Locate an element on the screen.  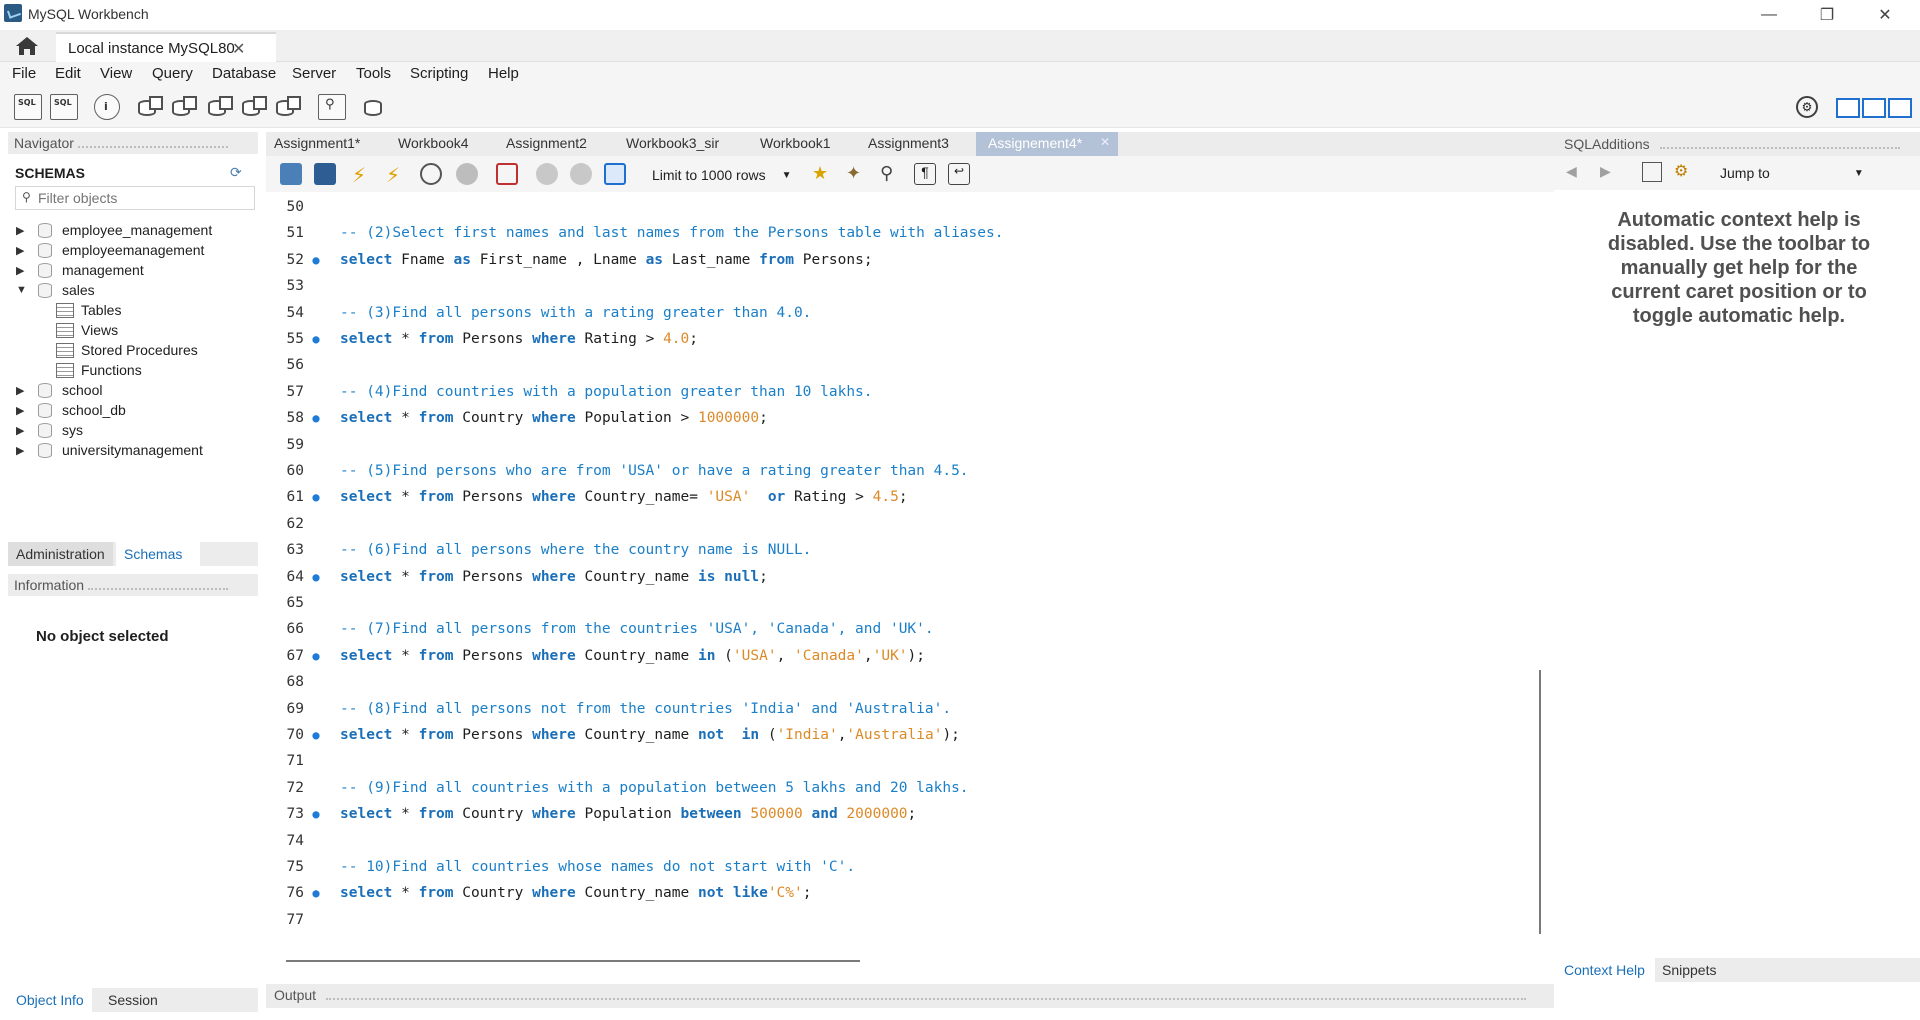
invisible-chars-icon: ¶ is located at coordinates (925, 174).